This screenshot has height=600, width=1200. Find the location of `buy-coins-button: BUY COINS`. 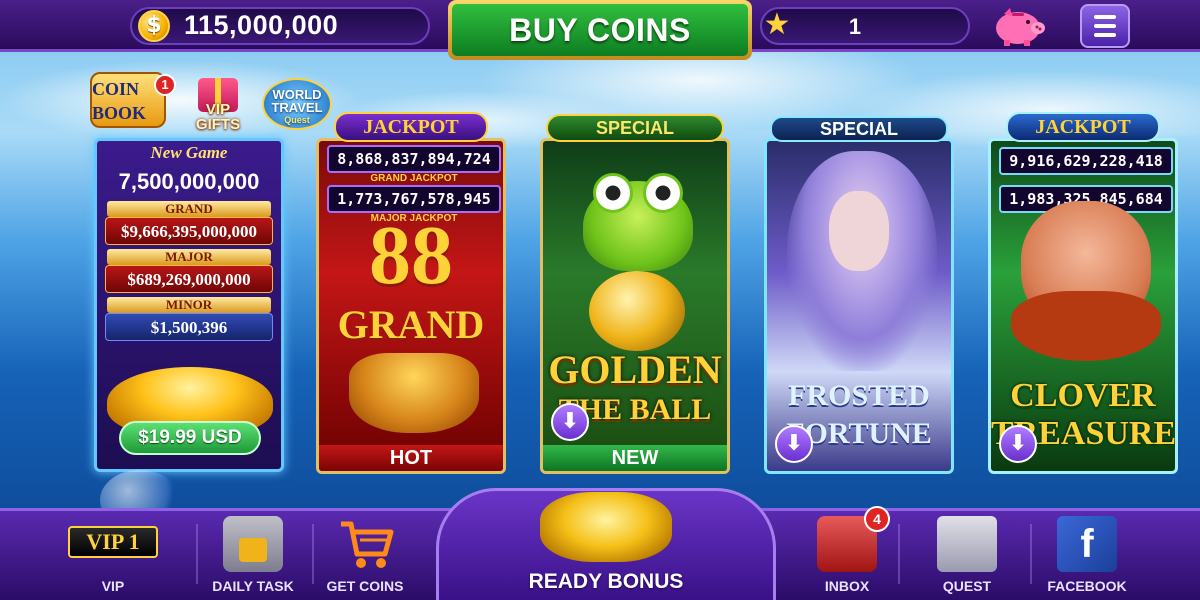

buy-coins-button: BUY COINS is located at coordinates (600, 30).